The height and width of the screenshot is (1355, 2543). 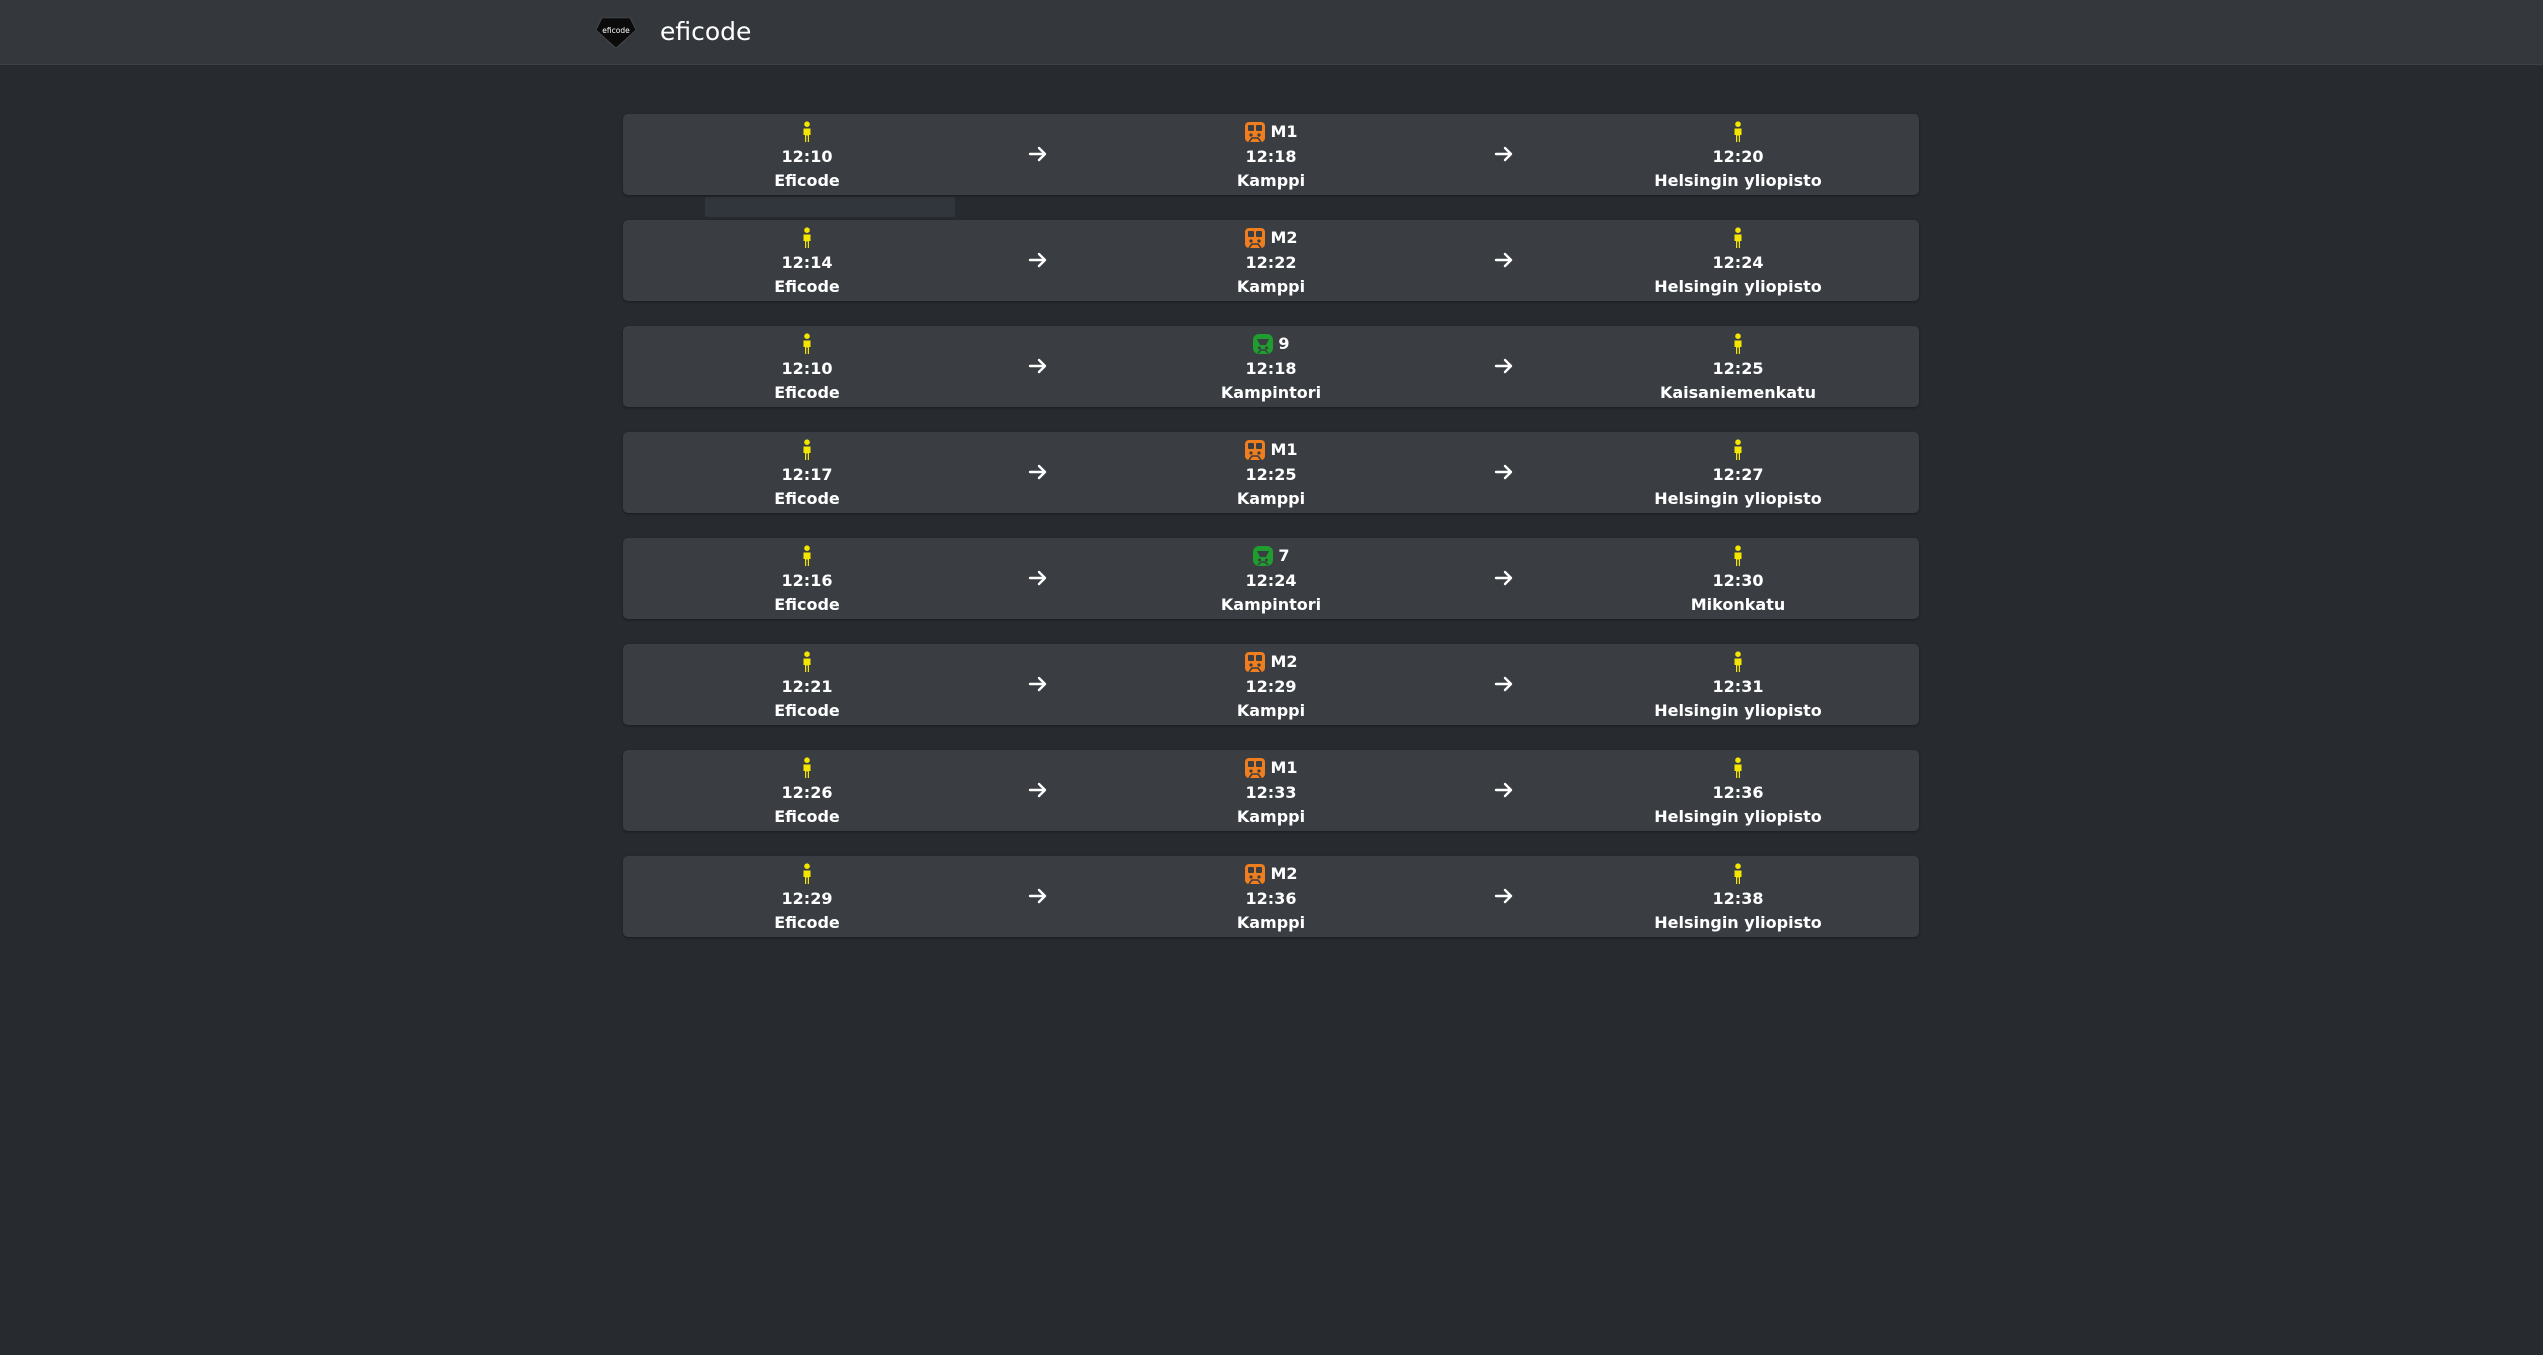 I want to click on line-label: 7, so click(x=1284, y=555).